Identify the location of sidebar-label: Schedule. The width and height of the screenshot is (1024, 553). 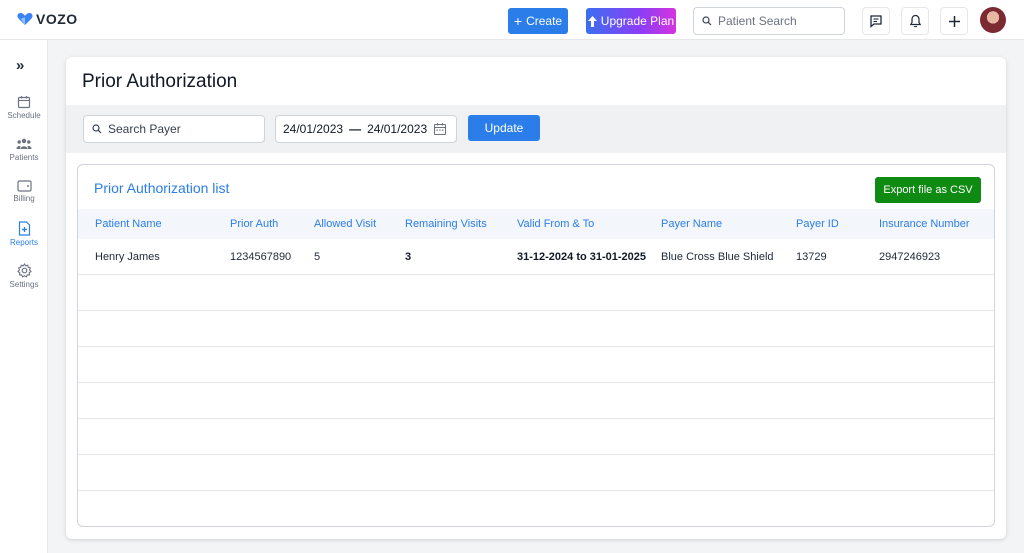
(24, 115).